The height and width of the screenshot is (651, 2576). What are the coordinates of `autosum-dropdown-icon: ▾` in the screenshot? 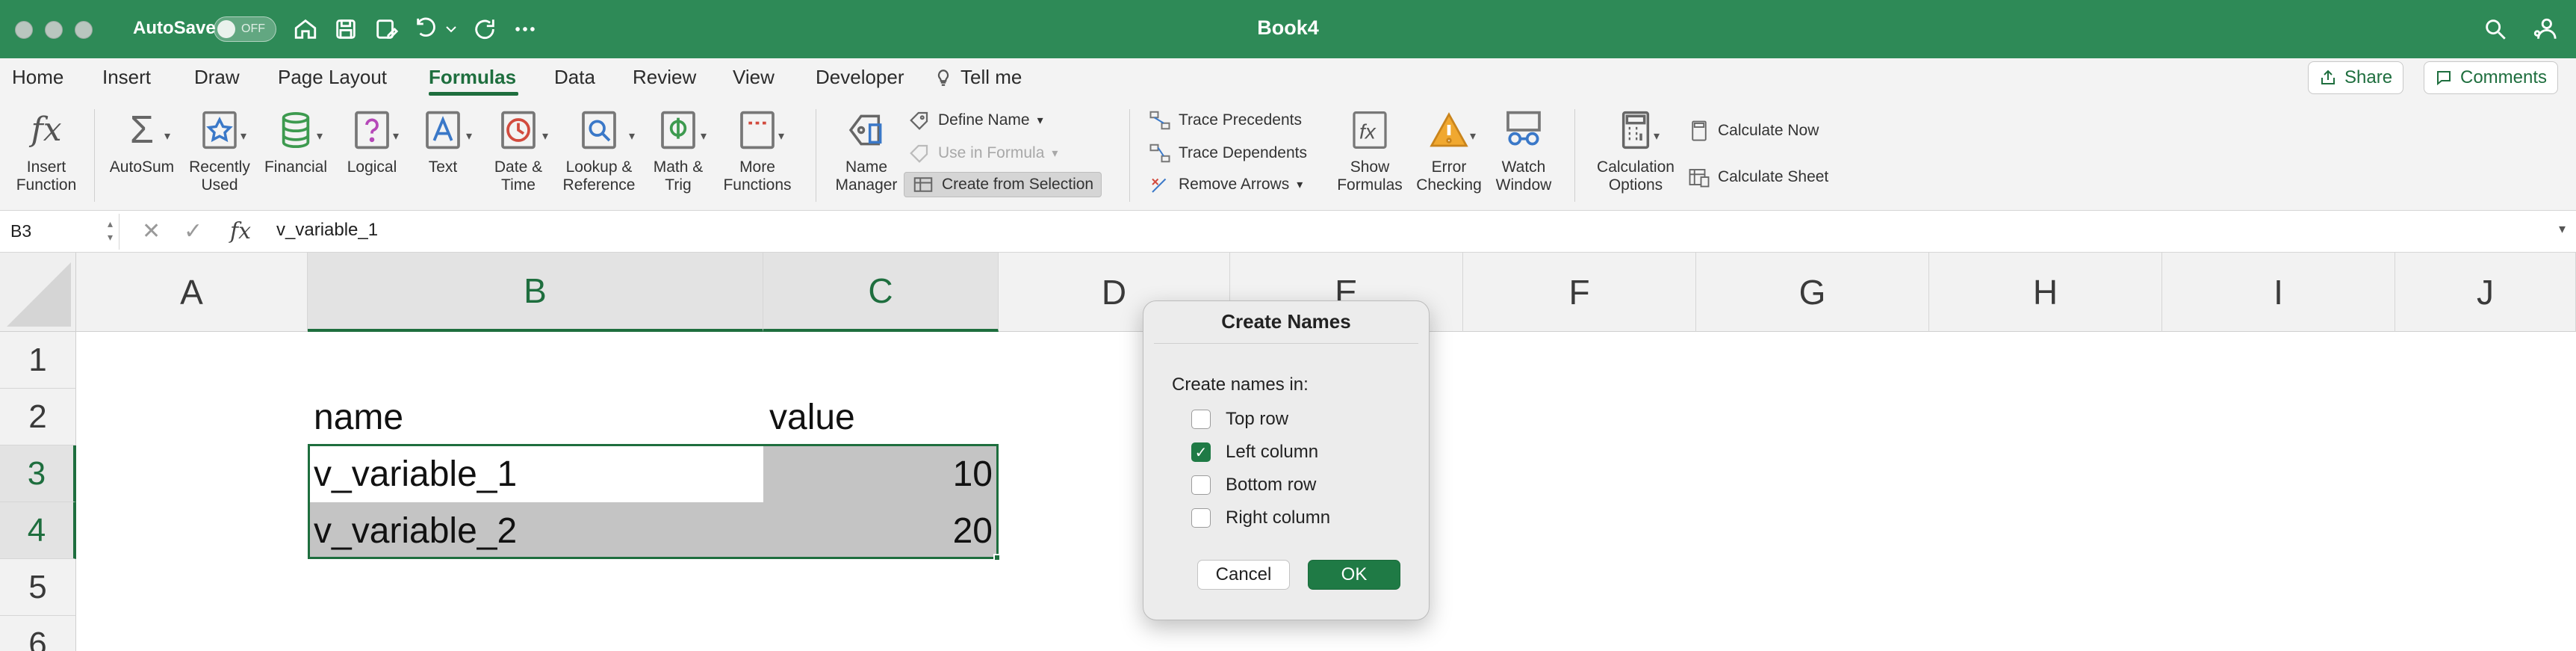 It's located at (167, 136).